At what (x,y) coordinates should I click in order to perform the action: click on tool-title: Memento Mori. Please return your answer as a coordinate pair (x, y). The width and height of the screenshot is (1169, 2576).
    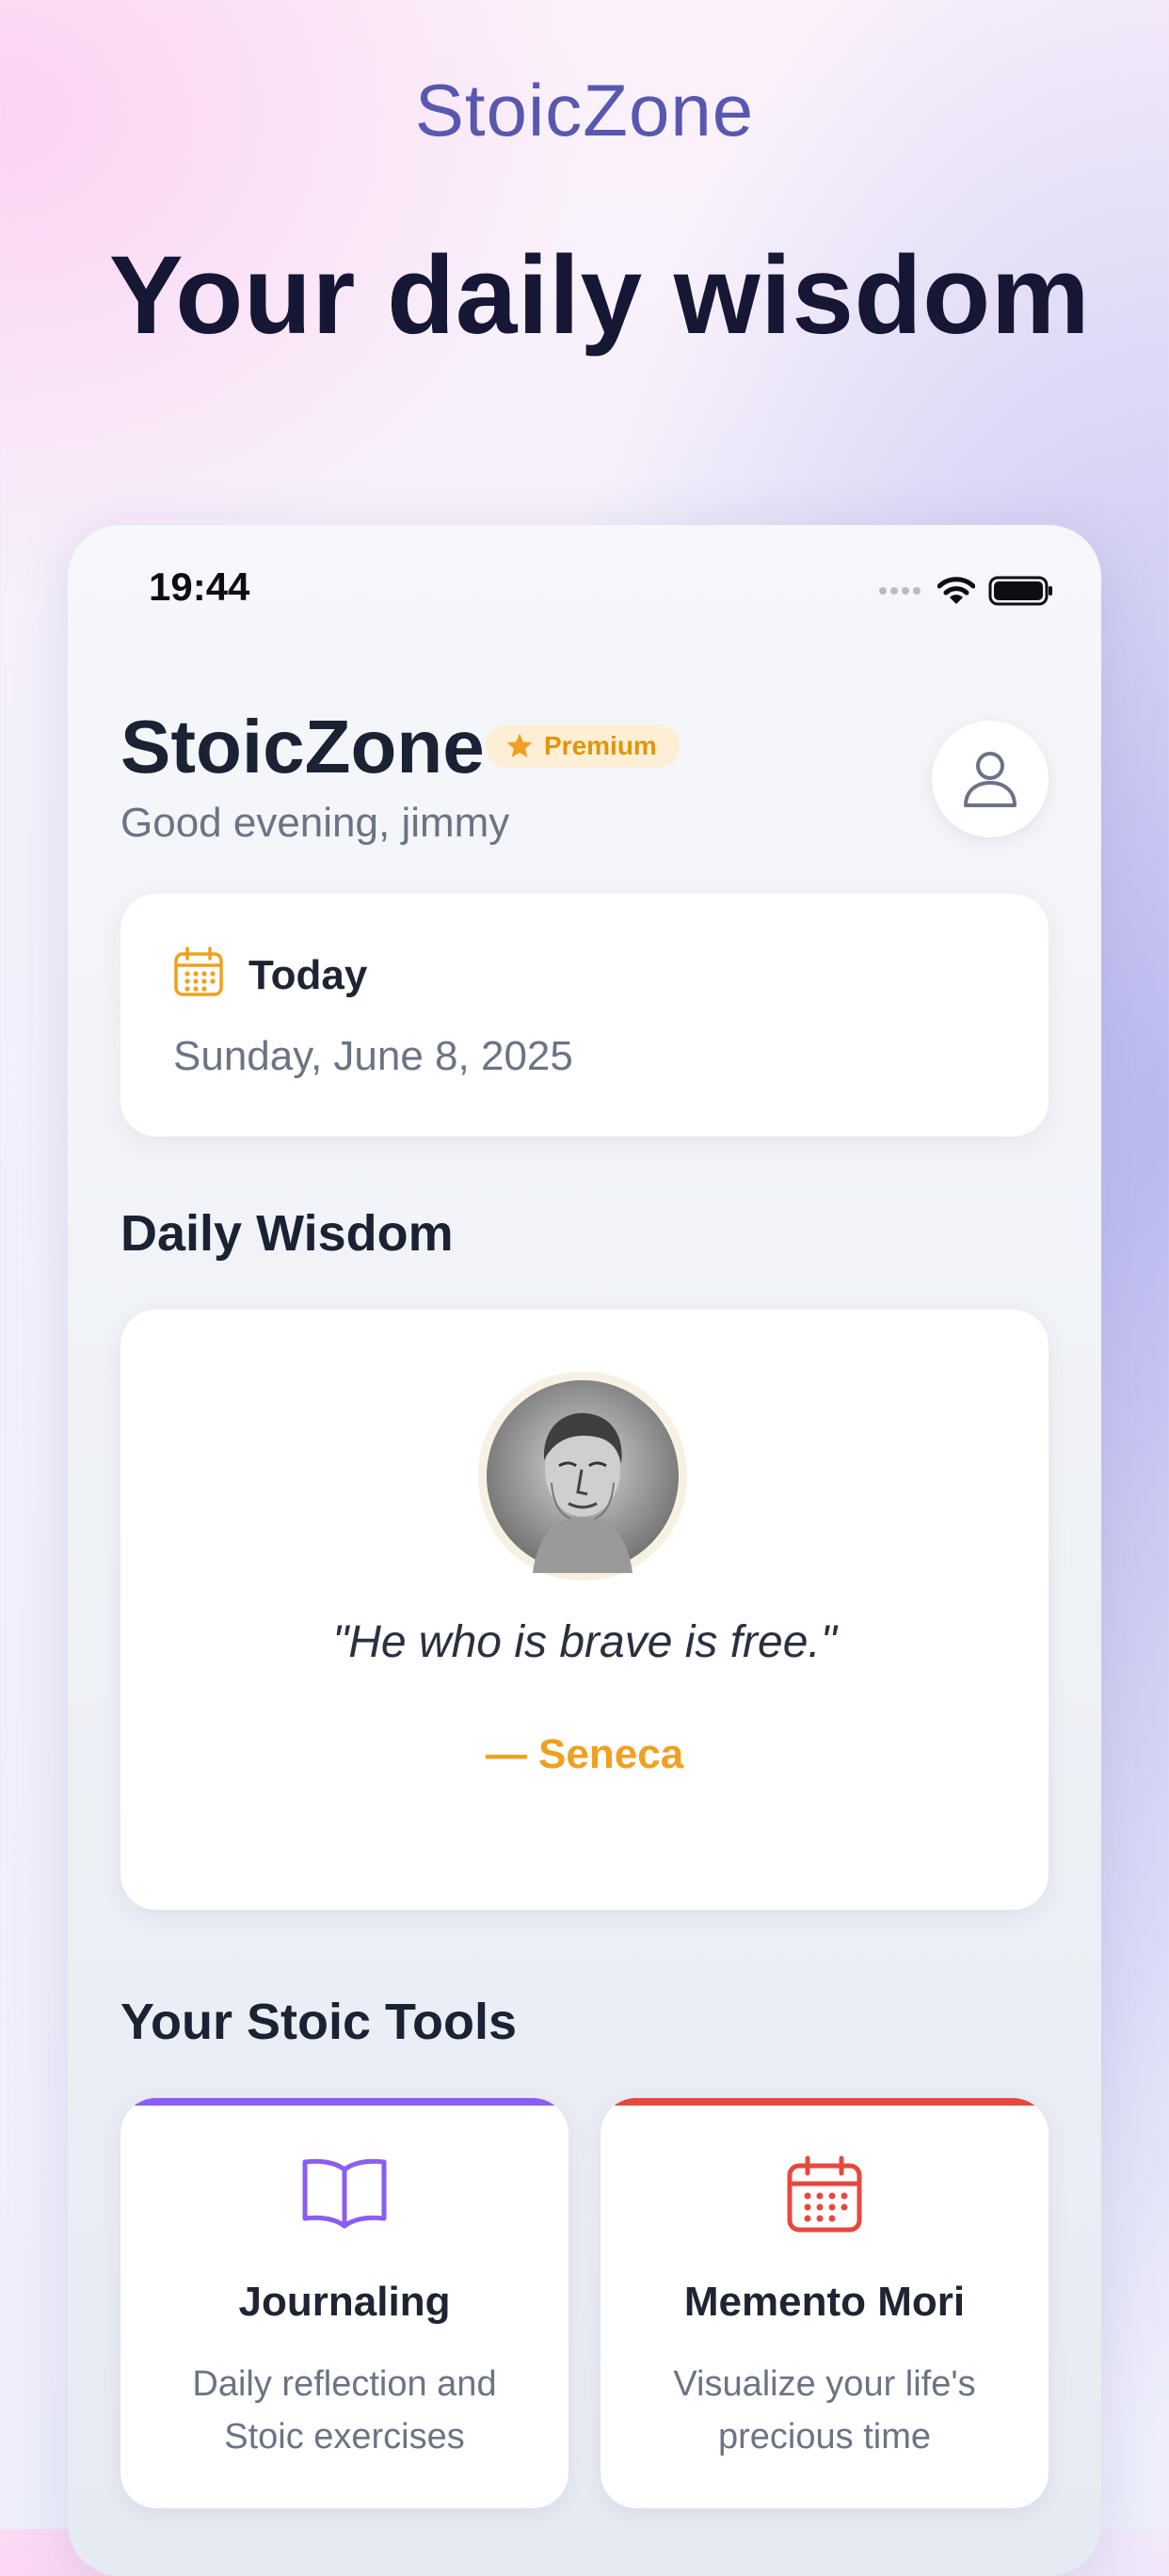
    Looking at the image, I should click on (824, 2302).